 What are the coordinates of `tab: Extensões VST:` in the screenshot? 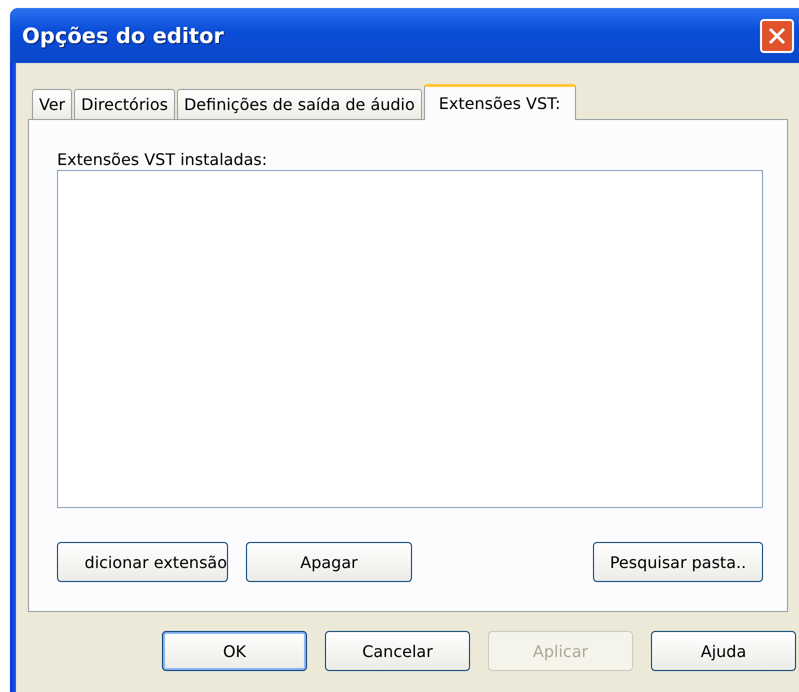 It's located at (500, 102).